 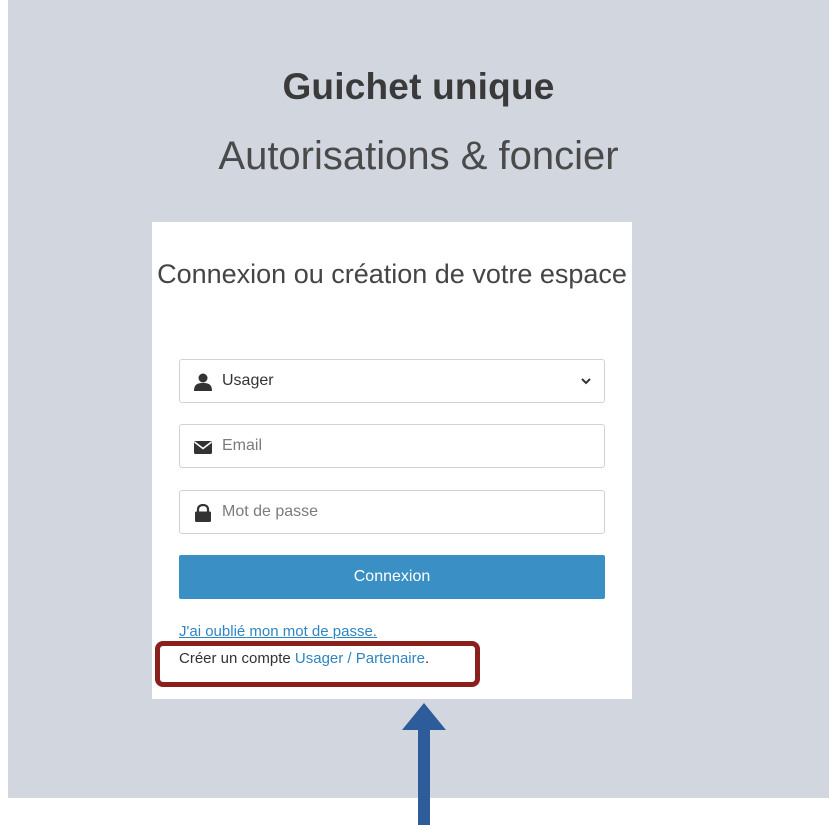 What do you see at coordinates (418, 156) in the screenshot?
I see `app-subtitle: Autorisations & foncier` at bounding box center [418, 156].